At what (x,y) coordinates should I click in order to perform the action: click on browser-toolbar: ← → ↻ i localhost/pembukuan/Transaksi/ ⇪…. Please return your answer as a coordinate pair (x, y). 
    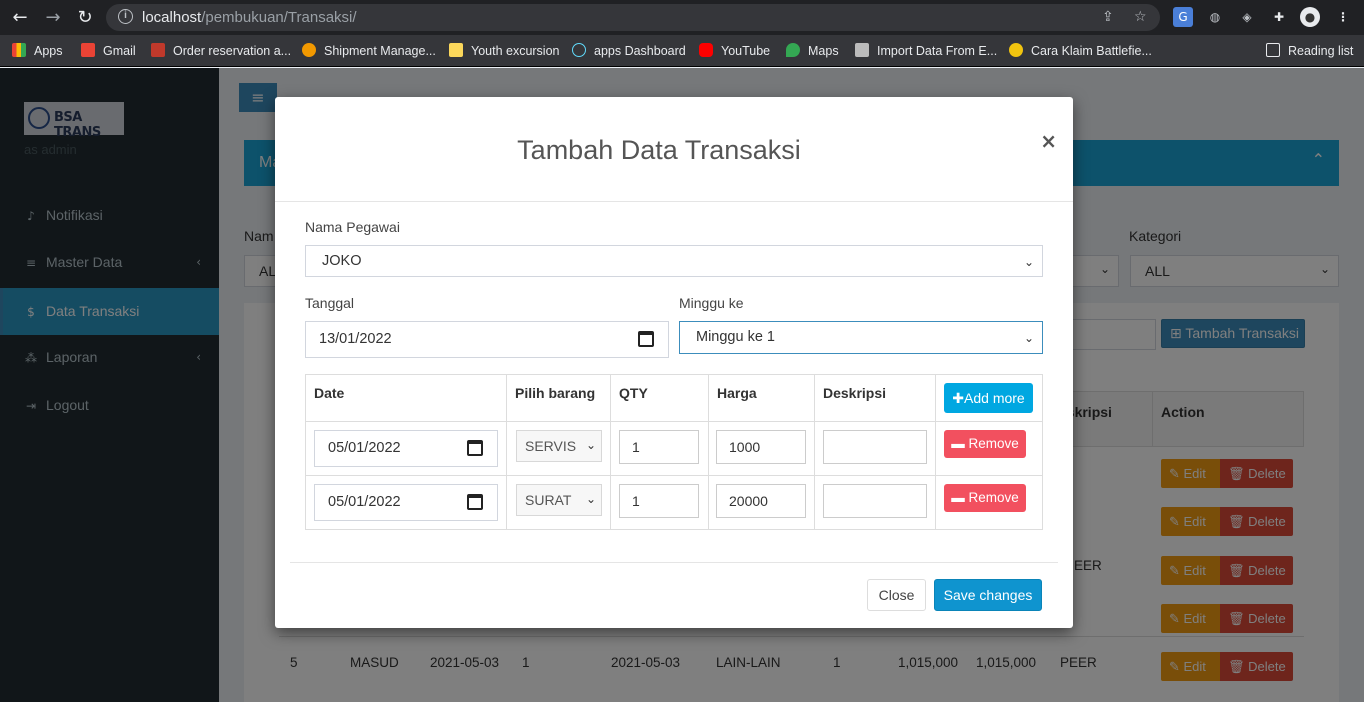
    Looking at the image, I should click on (682, 17).